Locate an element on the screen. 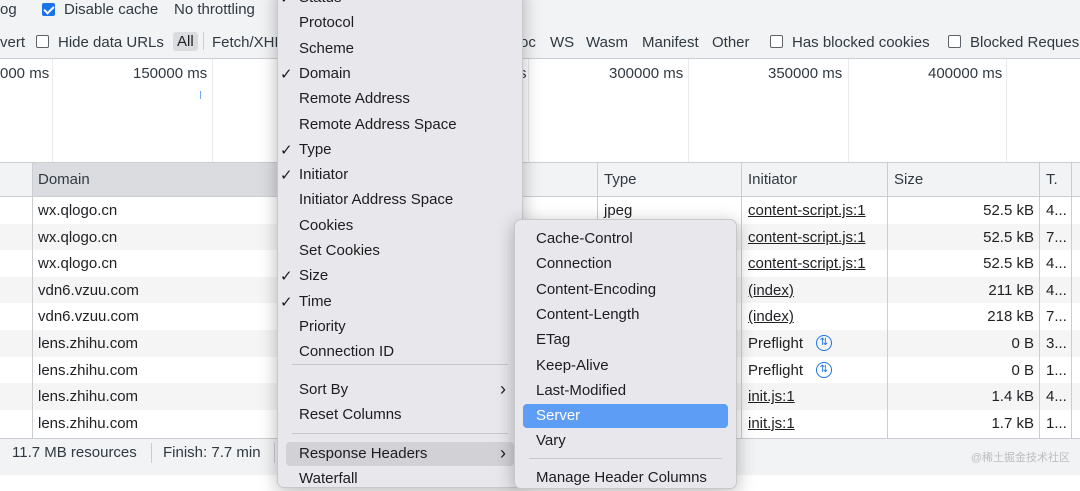 The image size is (1080, 491). cell-domain: wx.qlogo.cn is located at coordinates (78, 210).